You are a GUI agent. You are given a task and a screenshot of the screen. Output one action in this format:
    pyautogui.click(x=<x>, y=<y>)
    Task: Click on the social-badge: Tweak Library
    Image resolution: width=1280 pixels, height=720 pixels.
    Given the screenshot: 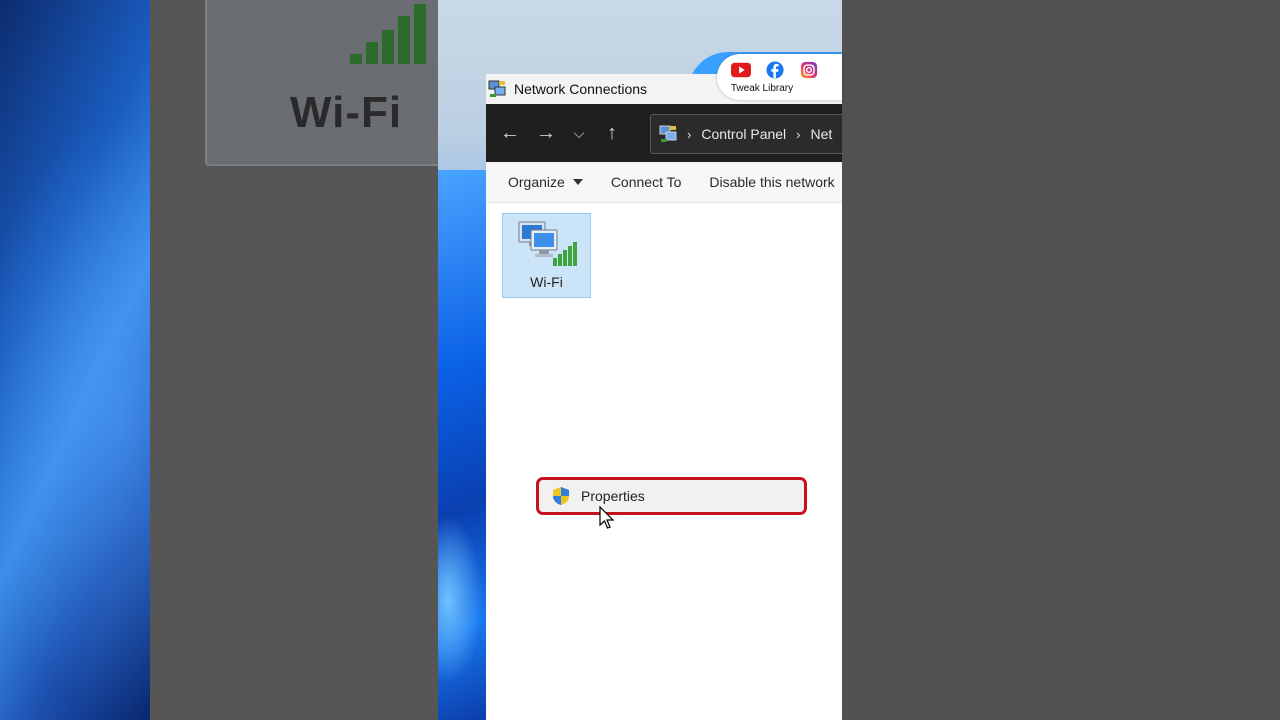 What is the action you would take?
    pyautogui.click(x=779, y=77)
    